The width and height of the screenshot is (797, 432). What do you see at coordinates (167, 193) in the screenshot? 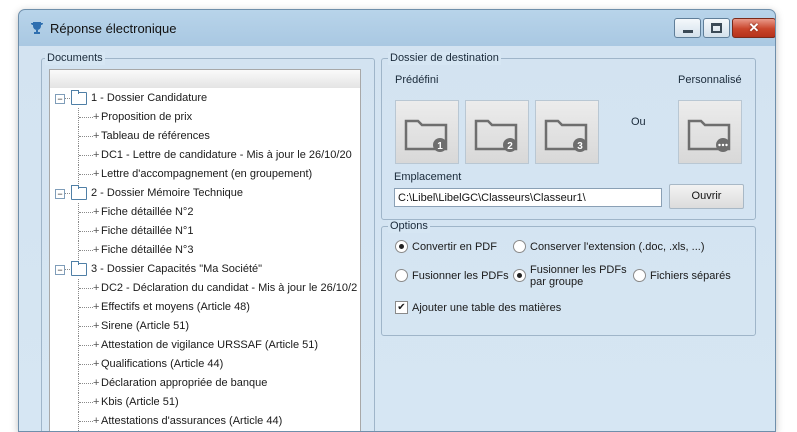
I see `tree-folder-label: 2 - Dossier Mémoire Technique` at bounding box center [167, 193].